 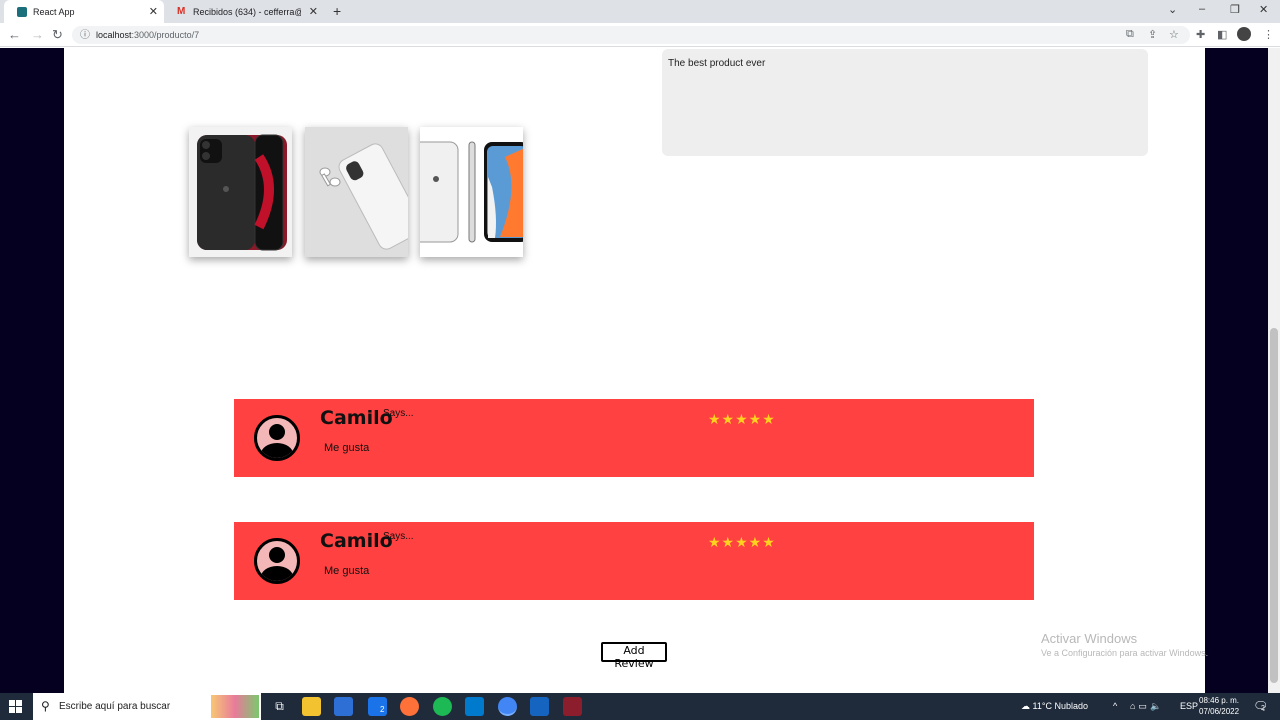 I want to click on url-path: :3000/producto/7, so click(x=165, y=35).